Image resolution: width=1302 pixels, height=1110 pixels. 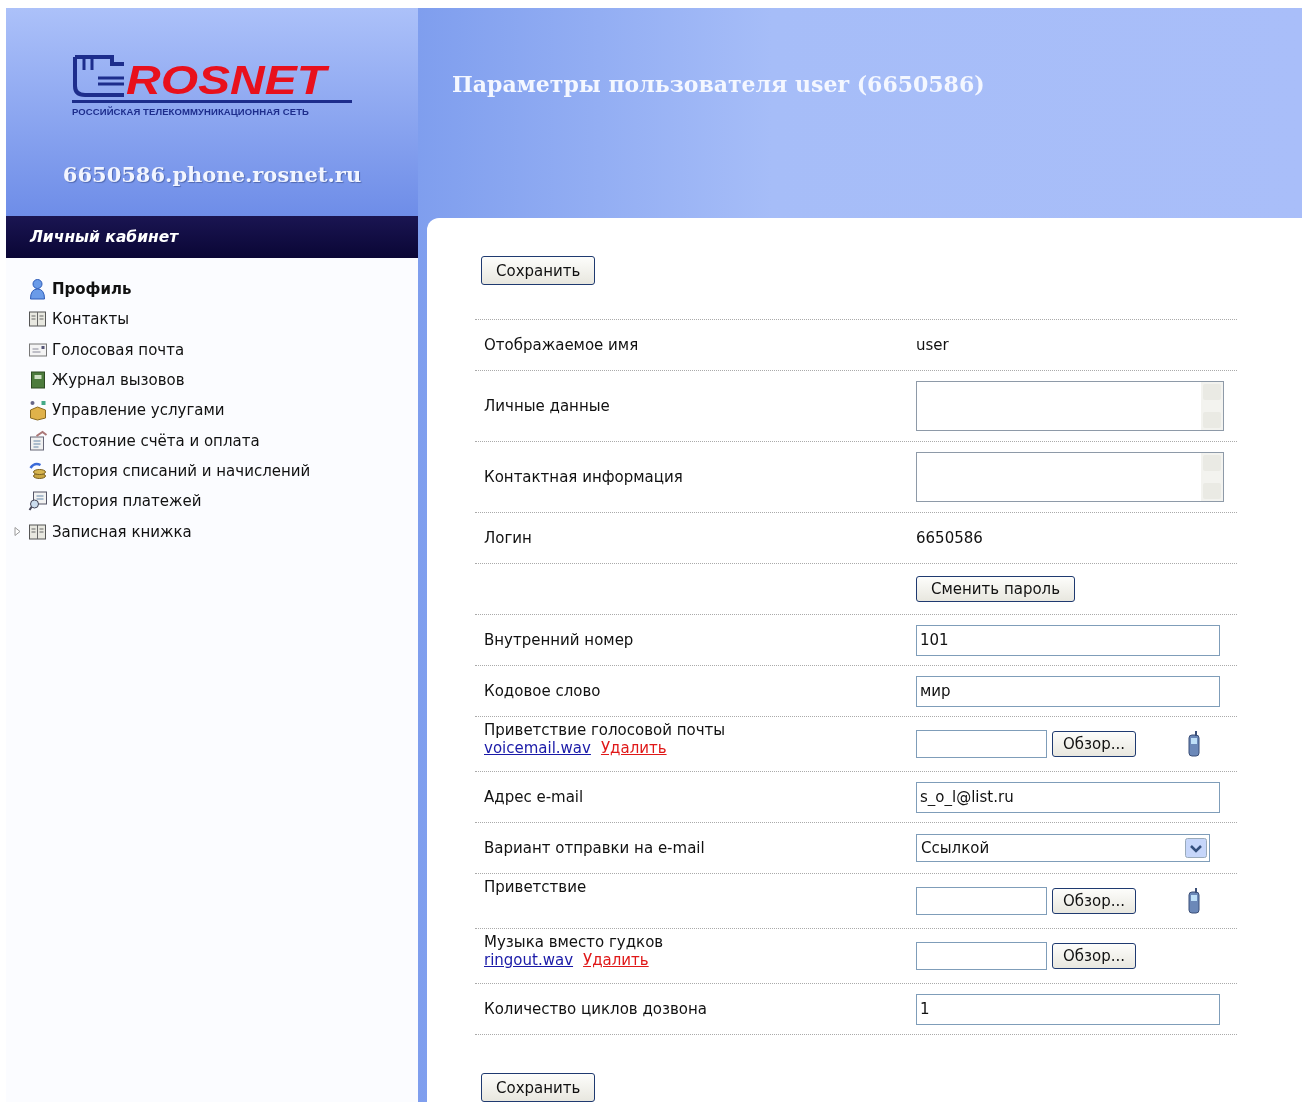 I want to click on sidebar-item: Голосовая почта, so click(x=118, y=349).